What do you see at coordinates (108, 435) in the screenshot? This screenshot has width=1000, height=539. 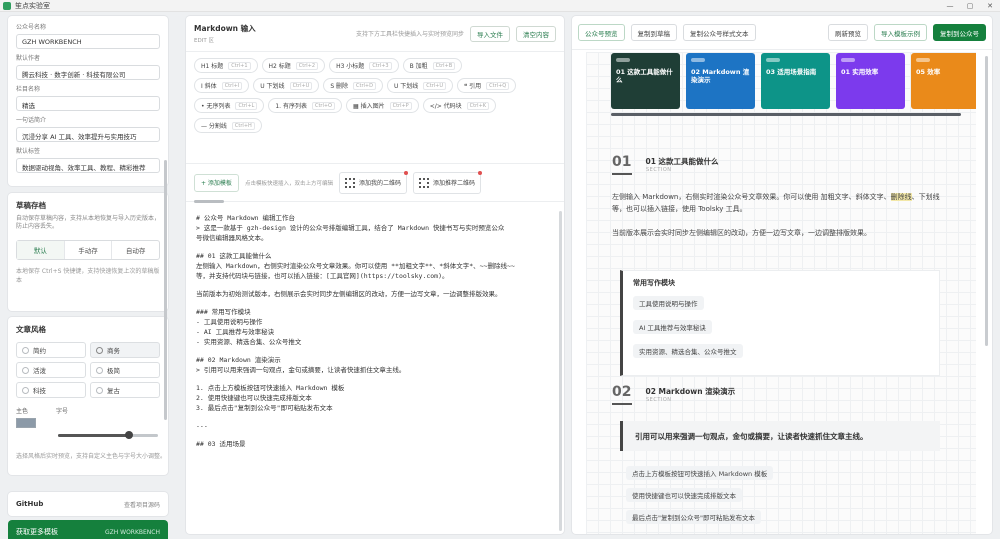 I see `font-size-slider` at bounding box center [108, 435].